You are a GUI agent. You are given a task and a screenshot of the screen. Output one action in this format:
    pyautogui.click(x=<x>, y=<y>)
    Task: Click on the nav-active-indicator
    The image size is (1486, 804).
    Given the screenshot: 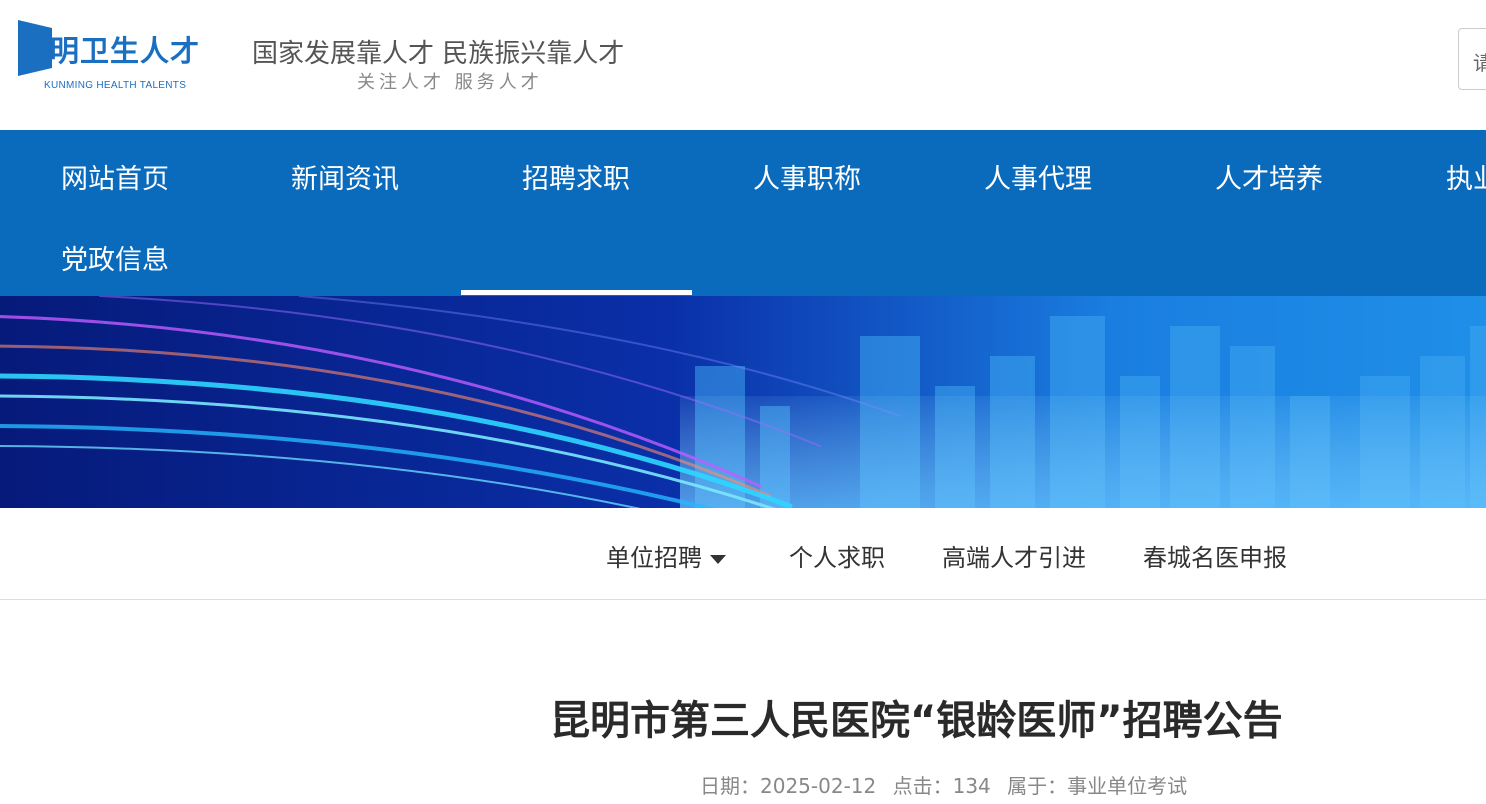 What is the action you would take?
    pyautogui.click(x=576, y=292)
    